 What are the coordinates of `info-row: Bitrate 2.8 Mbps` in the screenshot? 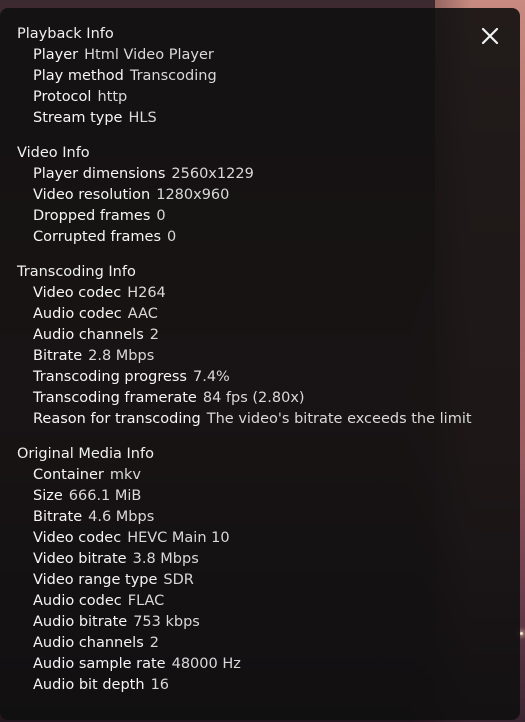 It's located at (268, 356).